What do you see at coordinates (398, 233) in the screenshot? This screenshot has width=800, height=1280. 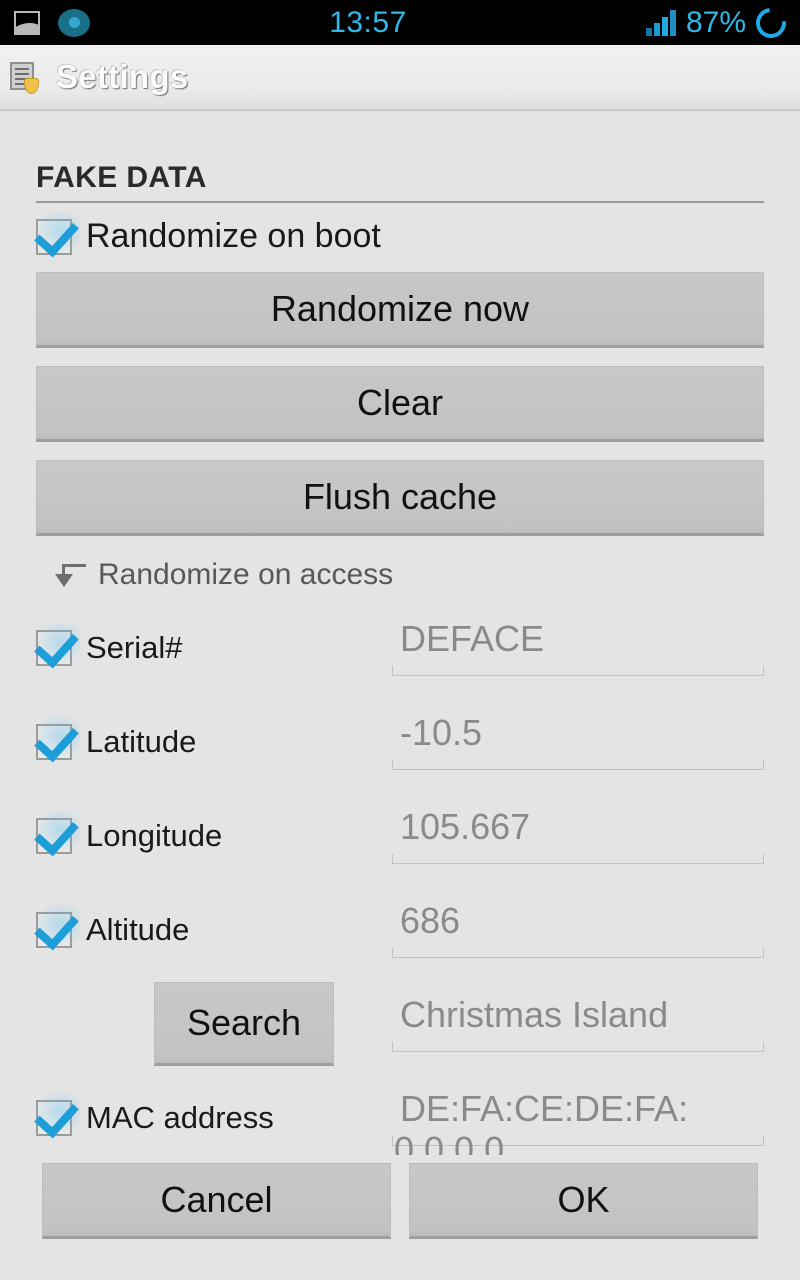 I see `randomize-on-boot-row: Randomize on boot` at bounding box center [398, 233].